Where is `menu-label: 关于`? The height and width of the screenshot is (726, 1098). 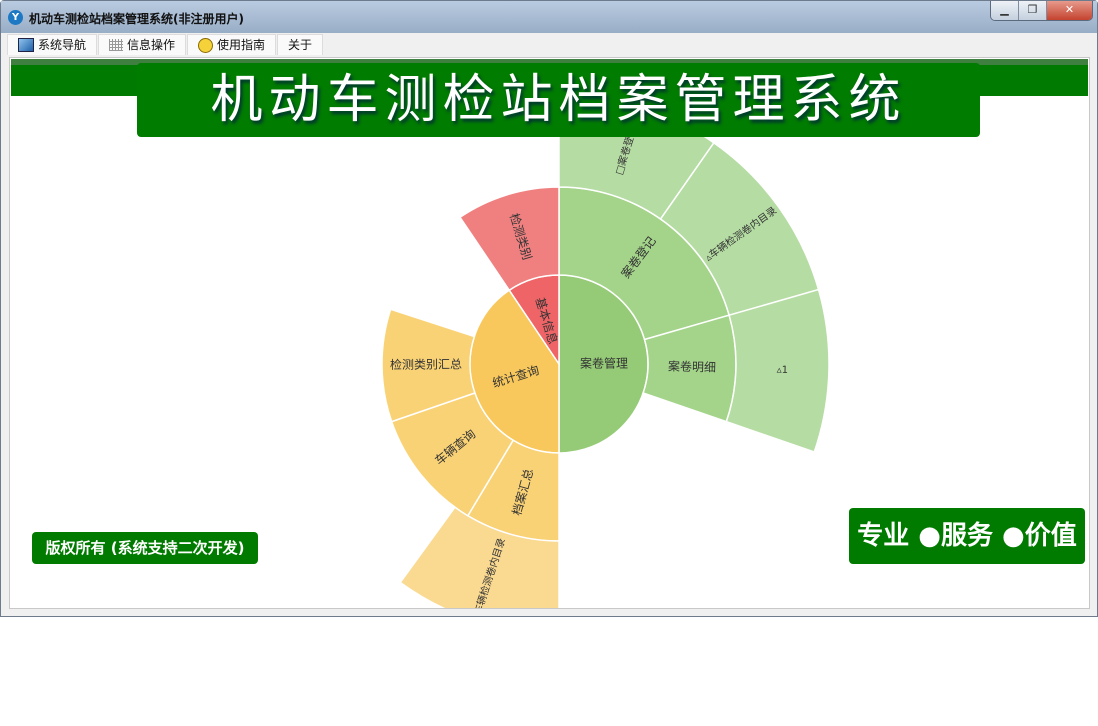 menu-label: 关于 is located at coordinates (300, 44).